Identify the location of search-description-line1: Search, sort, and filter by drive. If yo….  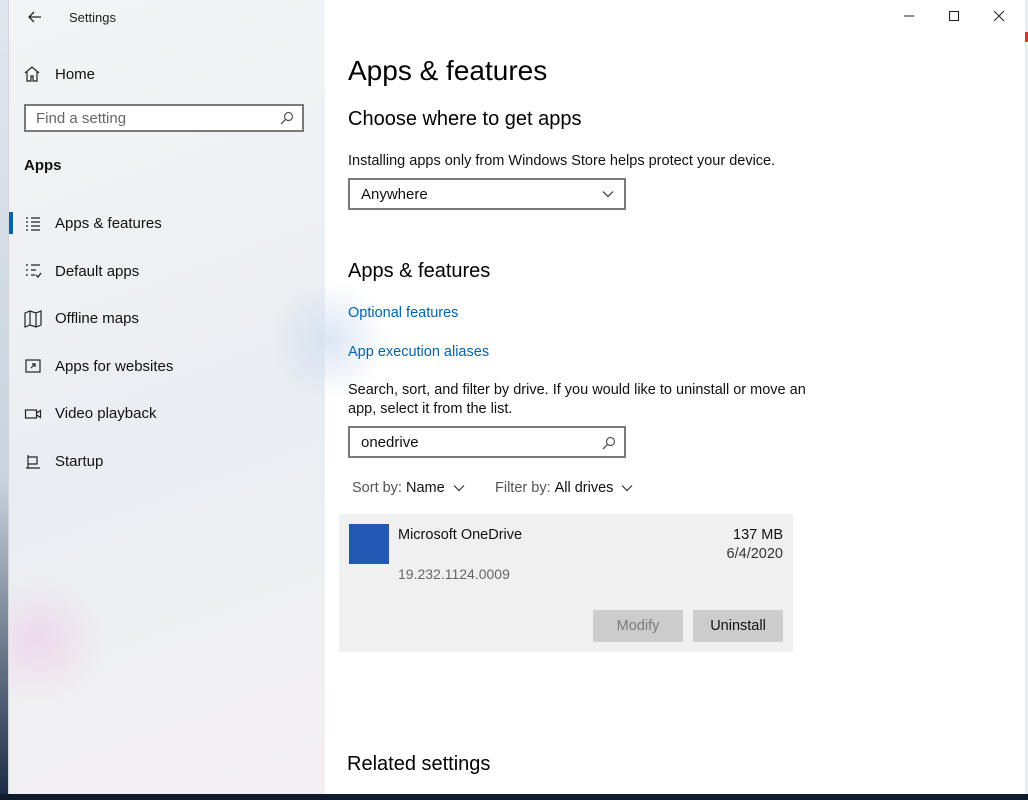
(577, 390).